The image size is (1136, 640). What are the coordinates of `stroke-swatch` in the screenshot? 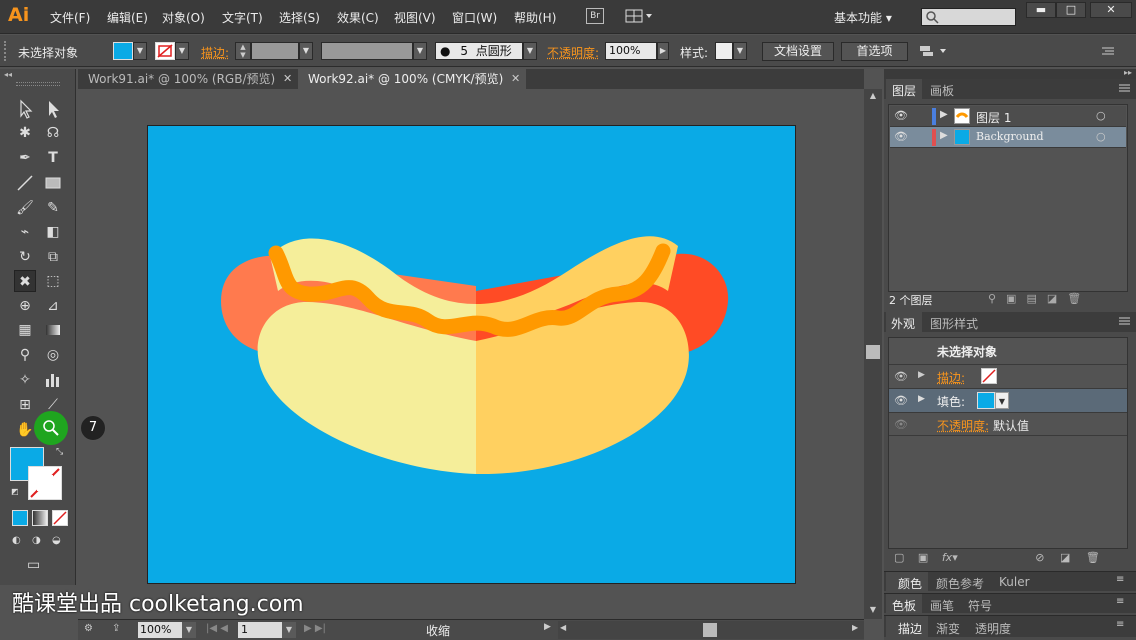 It's located at (989, 376).